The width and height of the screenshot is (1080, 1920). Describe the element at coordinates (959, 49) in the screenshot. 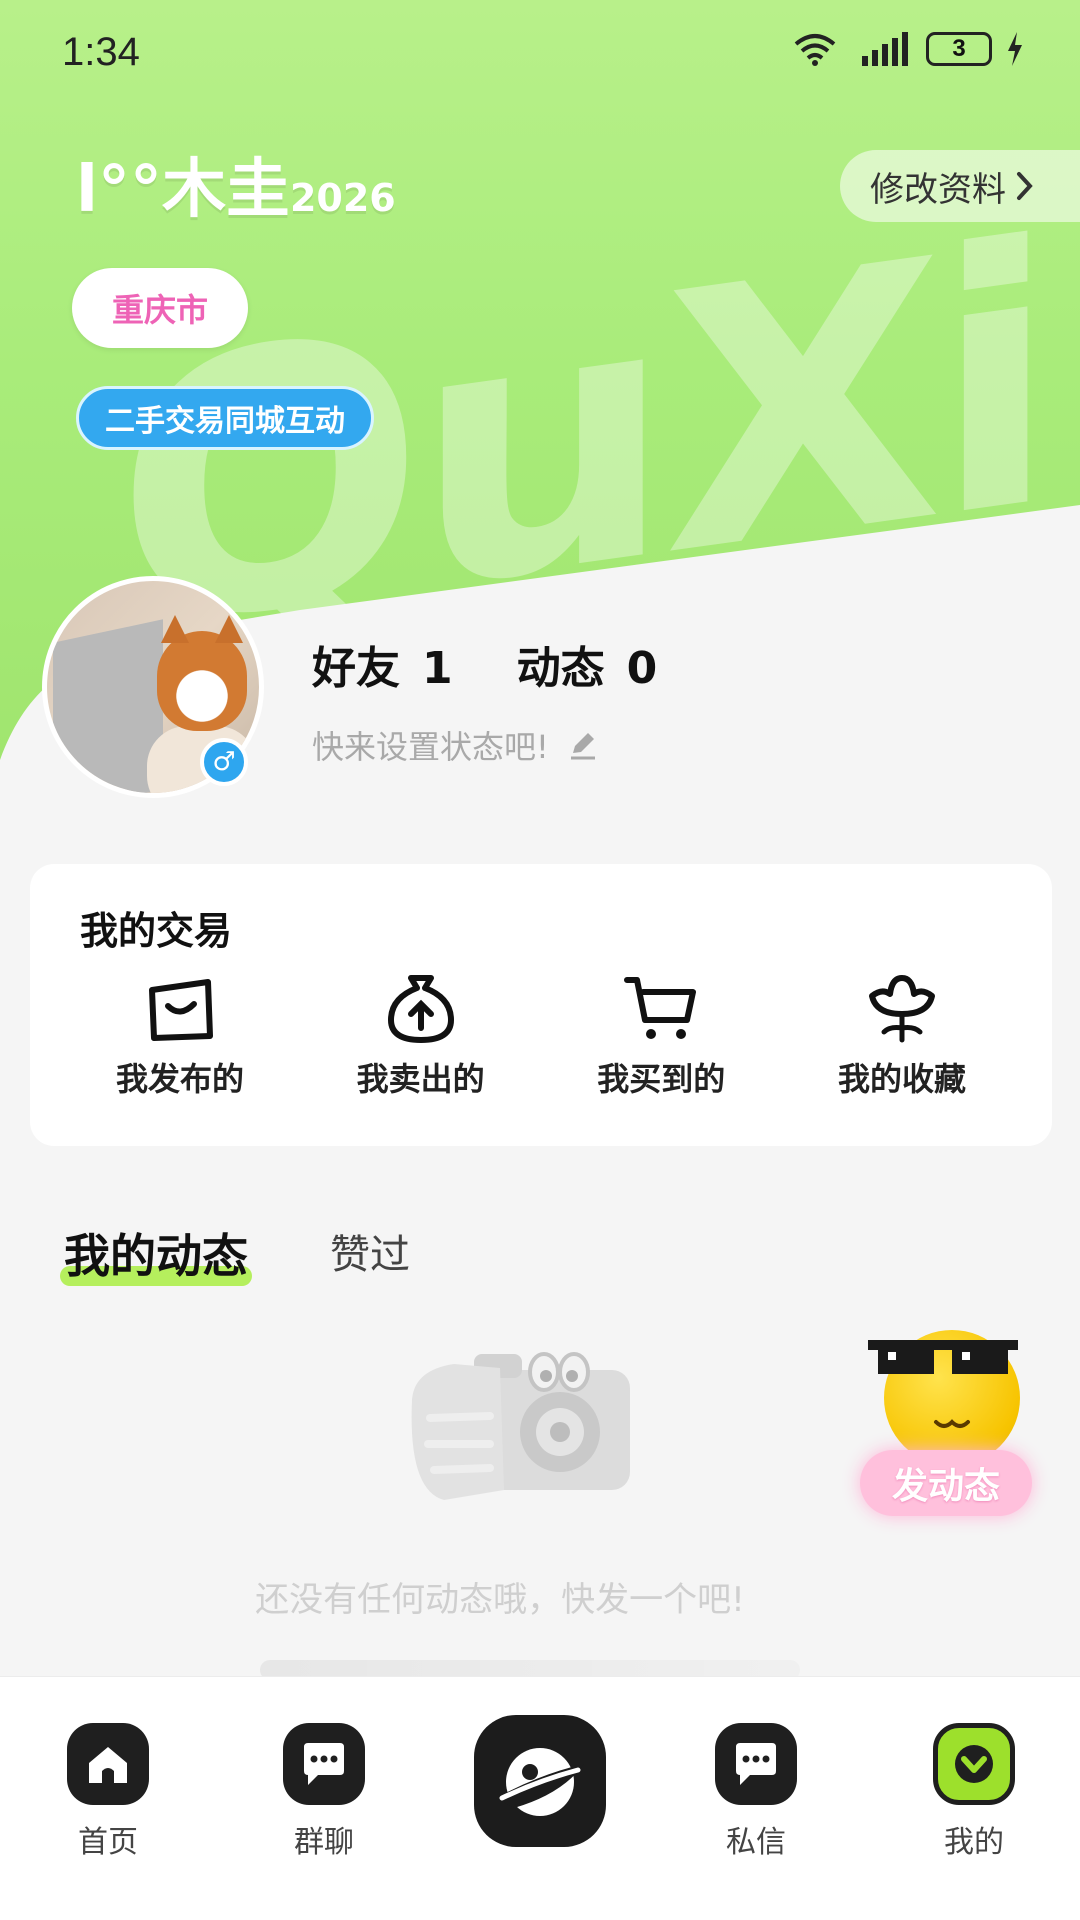

I see `battery-indicator: 3` at that location.